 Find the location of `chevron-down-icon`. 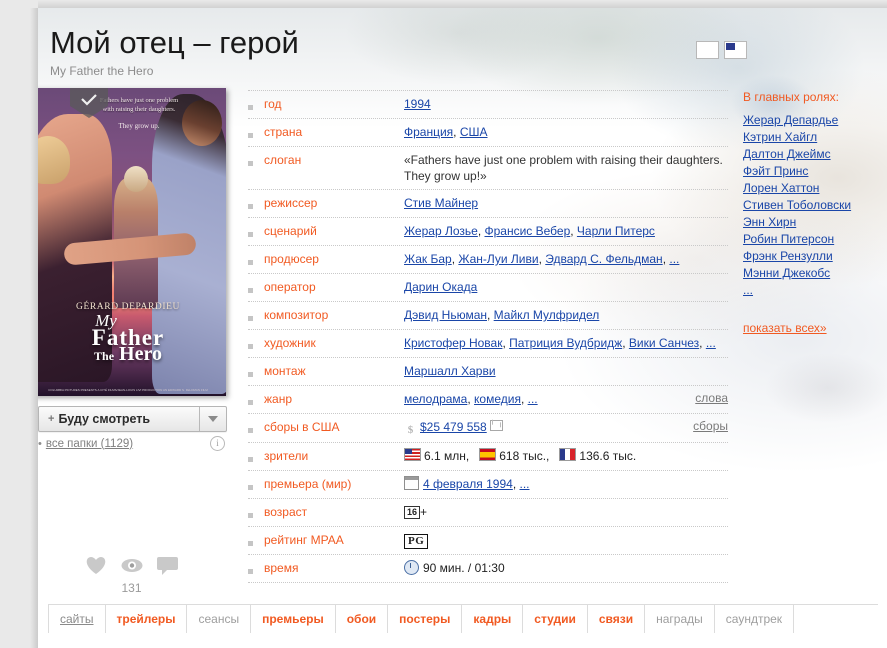

chevron-down-icon is located at coordinates (213, 419).